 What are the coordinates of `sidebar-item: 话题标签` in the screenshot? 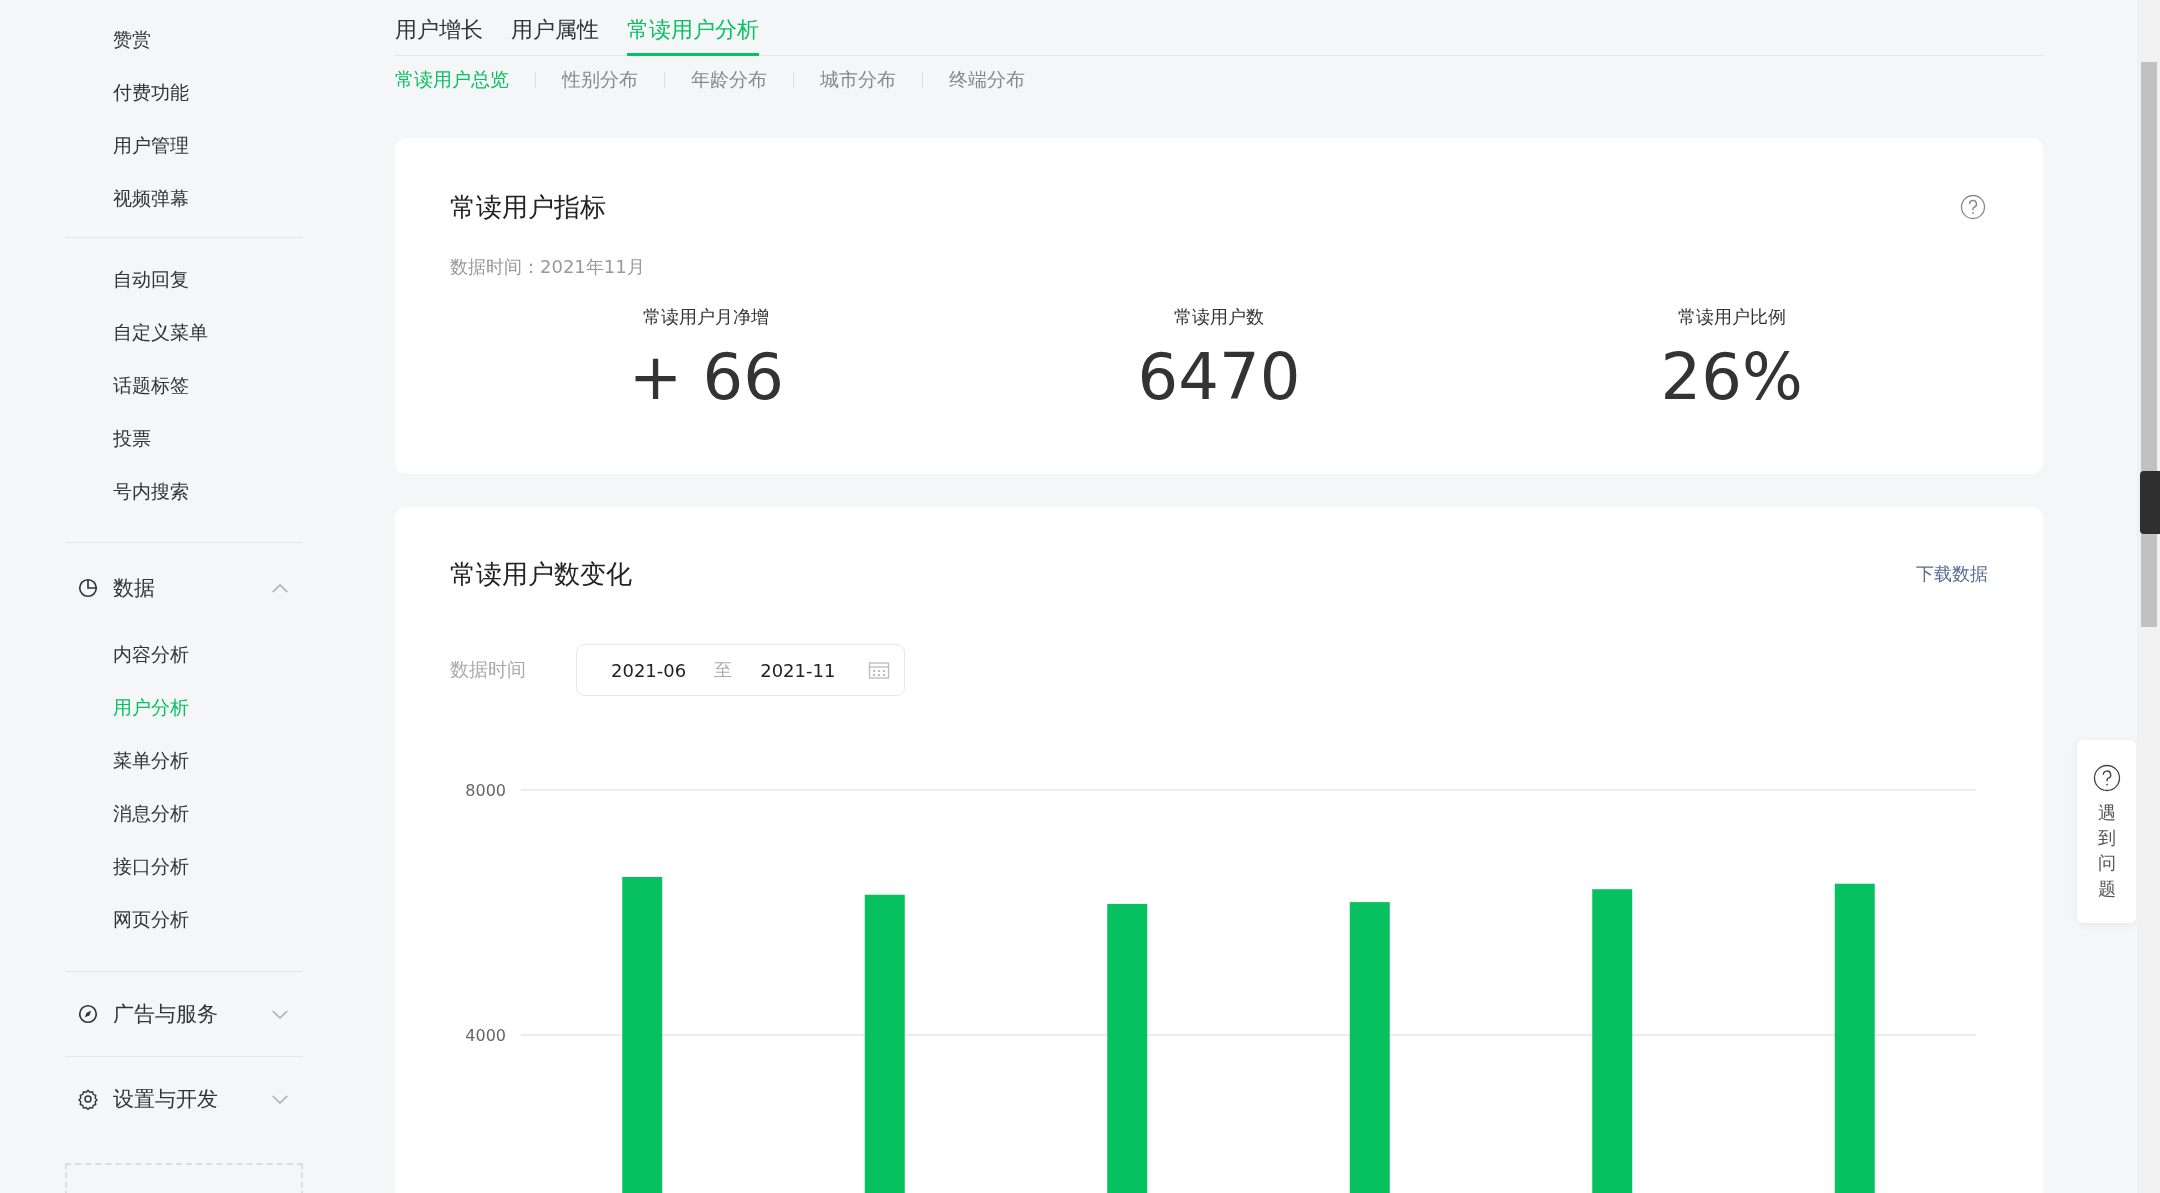 It's located at (184, 385).